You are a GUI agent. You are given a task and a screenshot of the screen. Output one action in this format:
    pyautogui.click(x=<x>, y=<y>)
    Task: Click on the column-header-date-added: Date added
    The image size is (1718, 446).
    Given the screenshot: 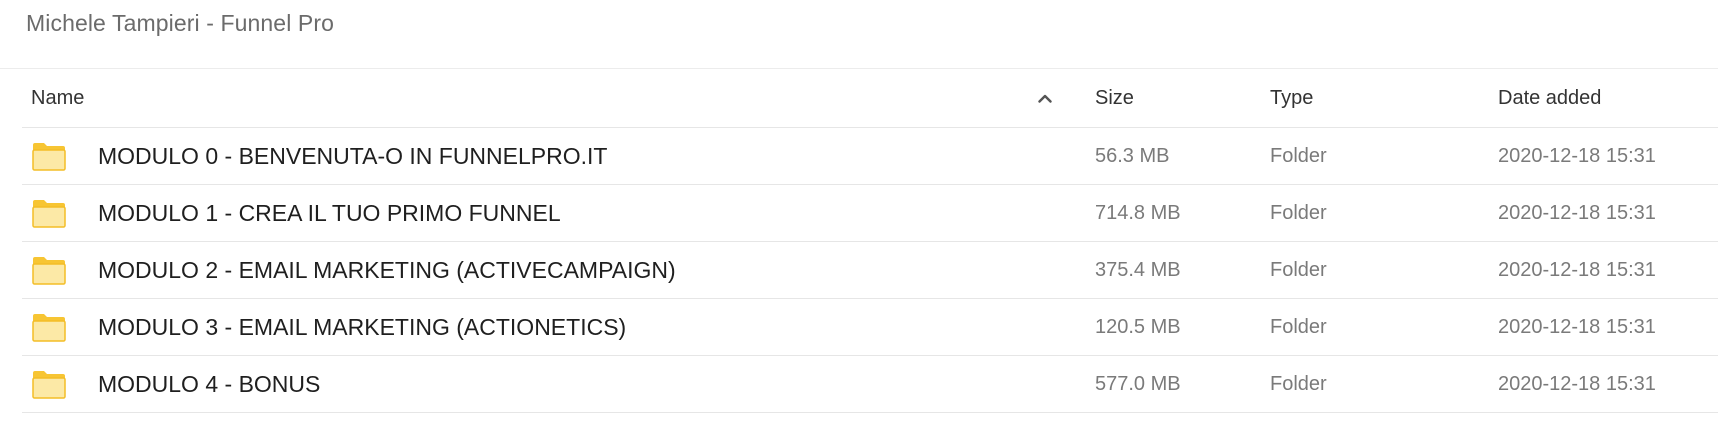 What is the action you would take?
    pyautogui.click(x=1549, y=98)
    